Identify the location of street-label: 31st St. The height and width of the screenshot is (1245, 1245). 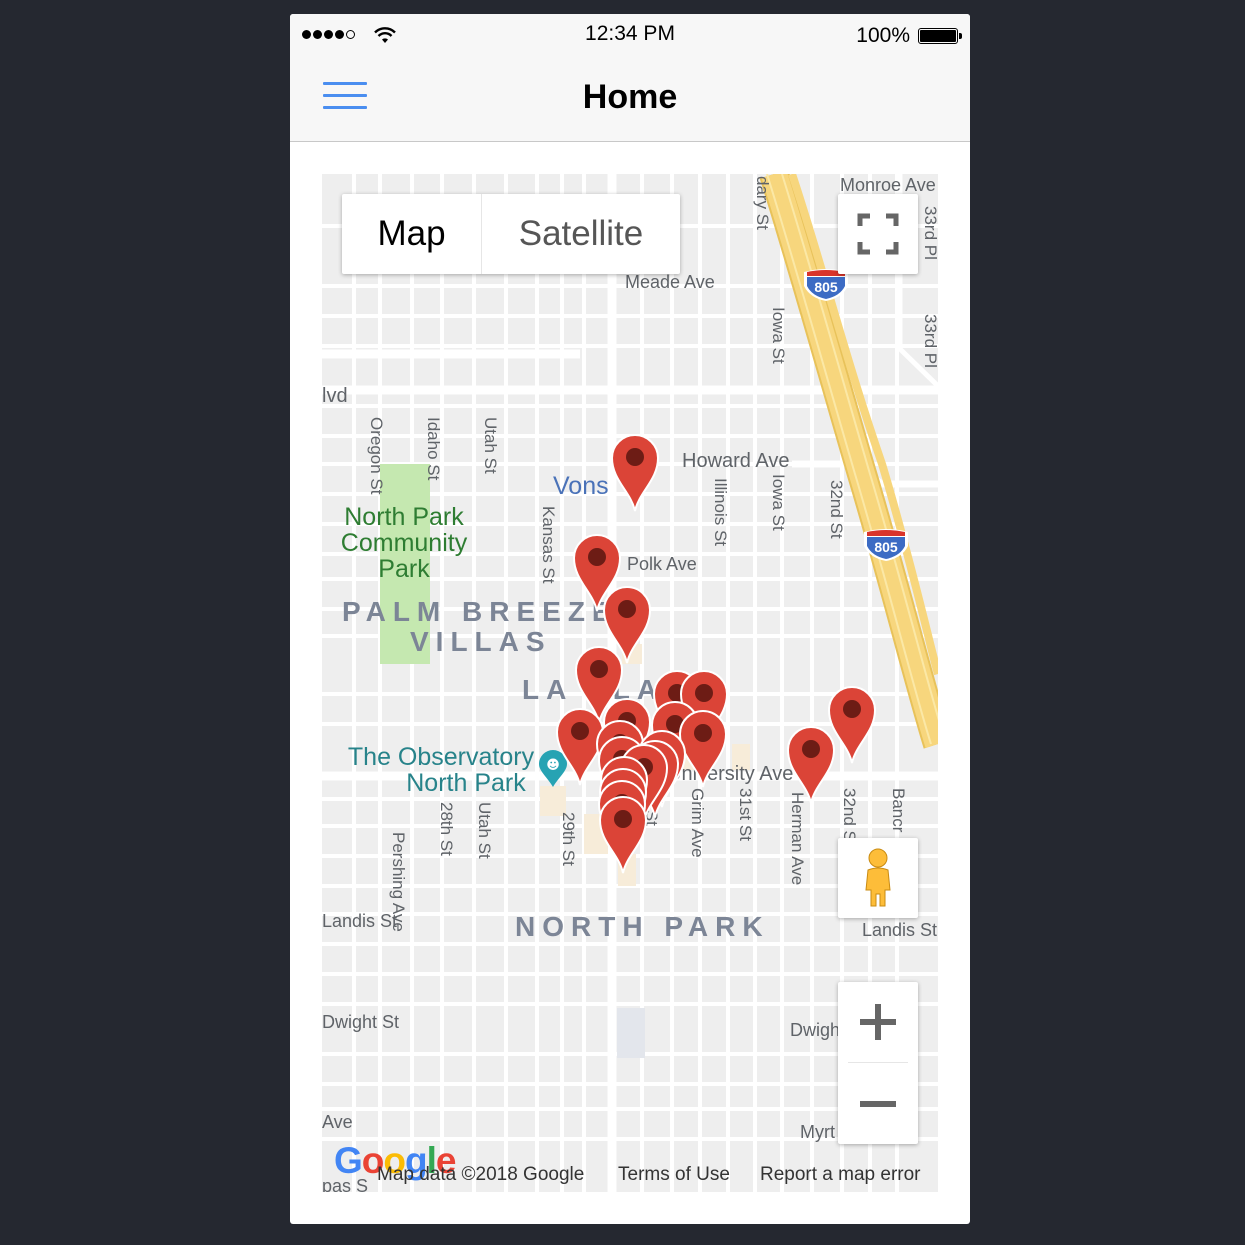
(745, 814).